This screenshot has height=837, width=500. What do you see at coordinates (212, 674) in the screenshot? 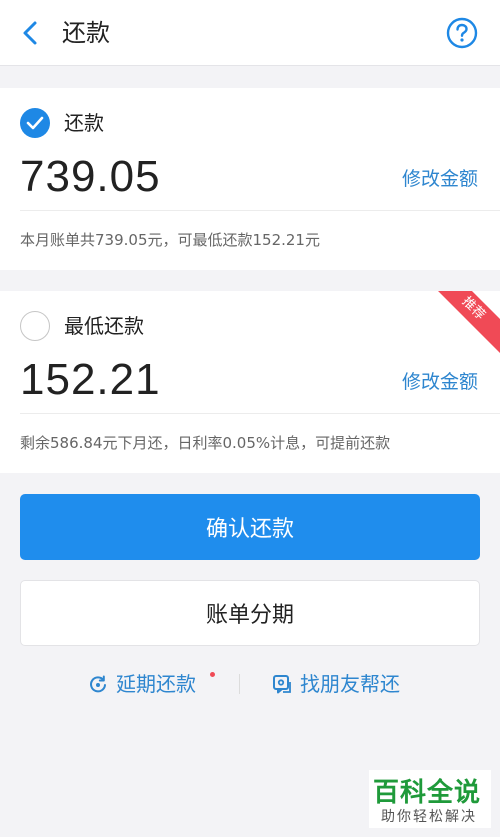
I see `notification-dot` at bounding box center [212, 674].